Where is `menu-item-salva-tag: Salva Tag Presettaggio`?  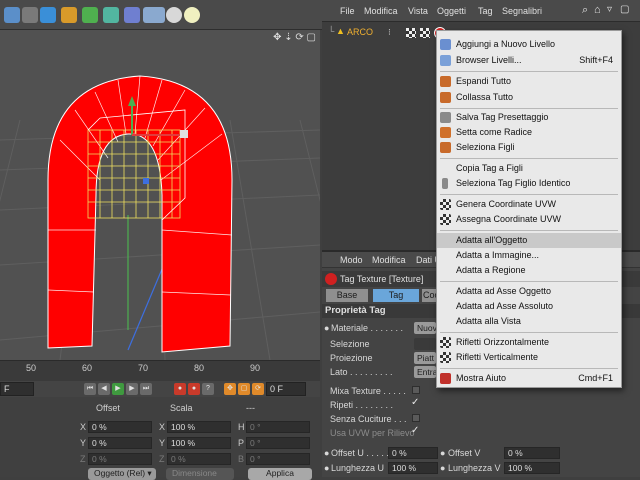
menu-item-salva-tag: Salva Tag Presettaggio is located at coordinates (529, 117).